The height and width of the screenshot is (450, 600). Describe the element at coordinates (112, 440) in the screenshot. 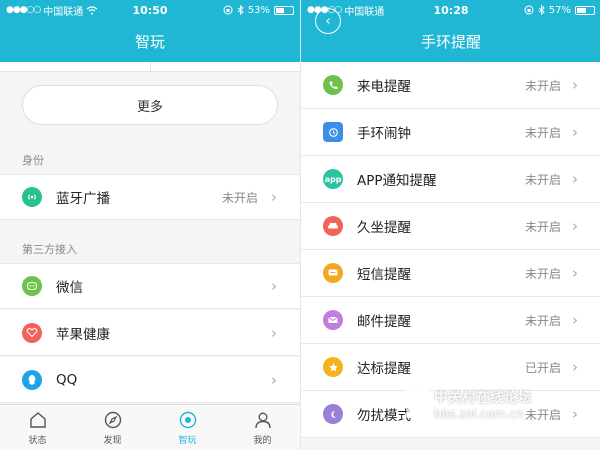

I see `tab-label: 发现` at that location.